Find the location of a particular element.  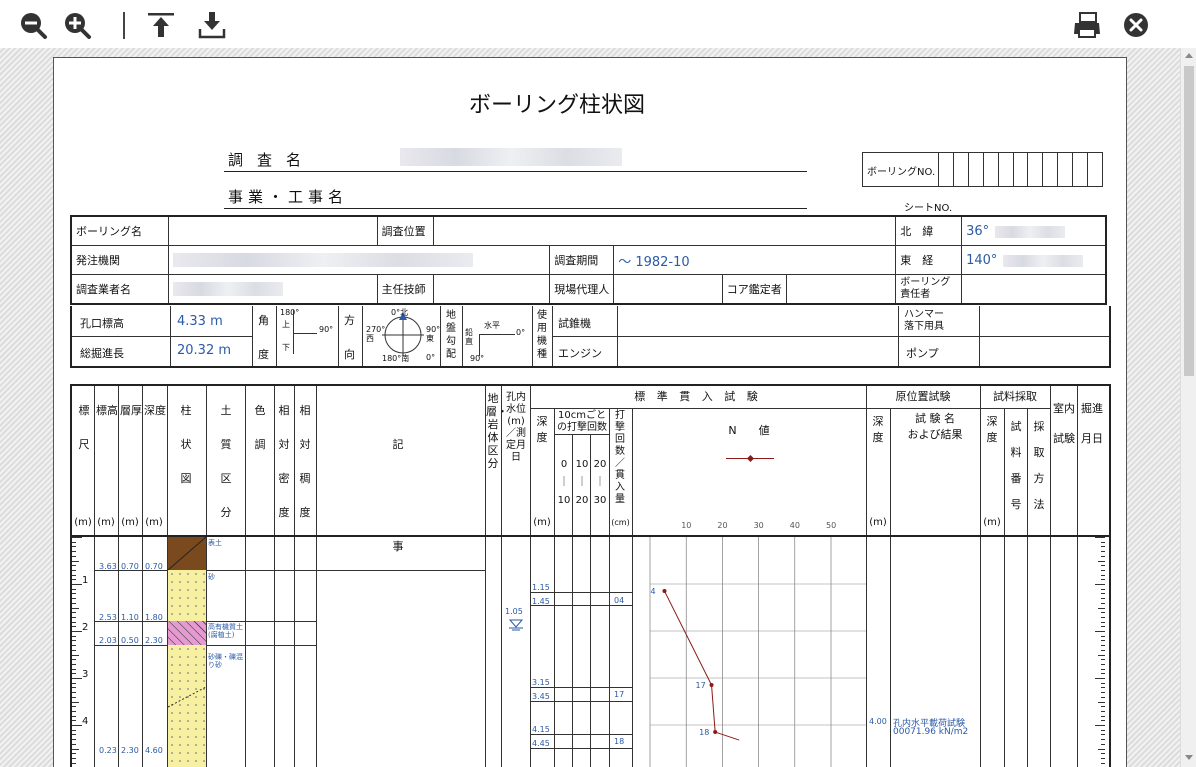

hdr-sample-no: 試料番号 is located at coordinates (1016, 465).